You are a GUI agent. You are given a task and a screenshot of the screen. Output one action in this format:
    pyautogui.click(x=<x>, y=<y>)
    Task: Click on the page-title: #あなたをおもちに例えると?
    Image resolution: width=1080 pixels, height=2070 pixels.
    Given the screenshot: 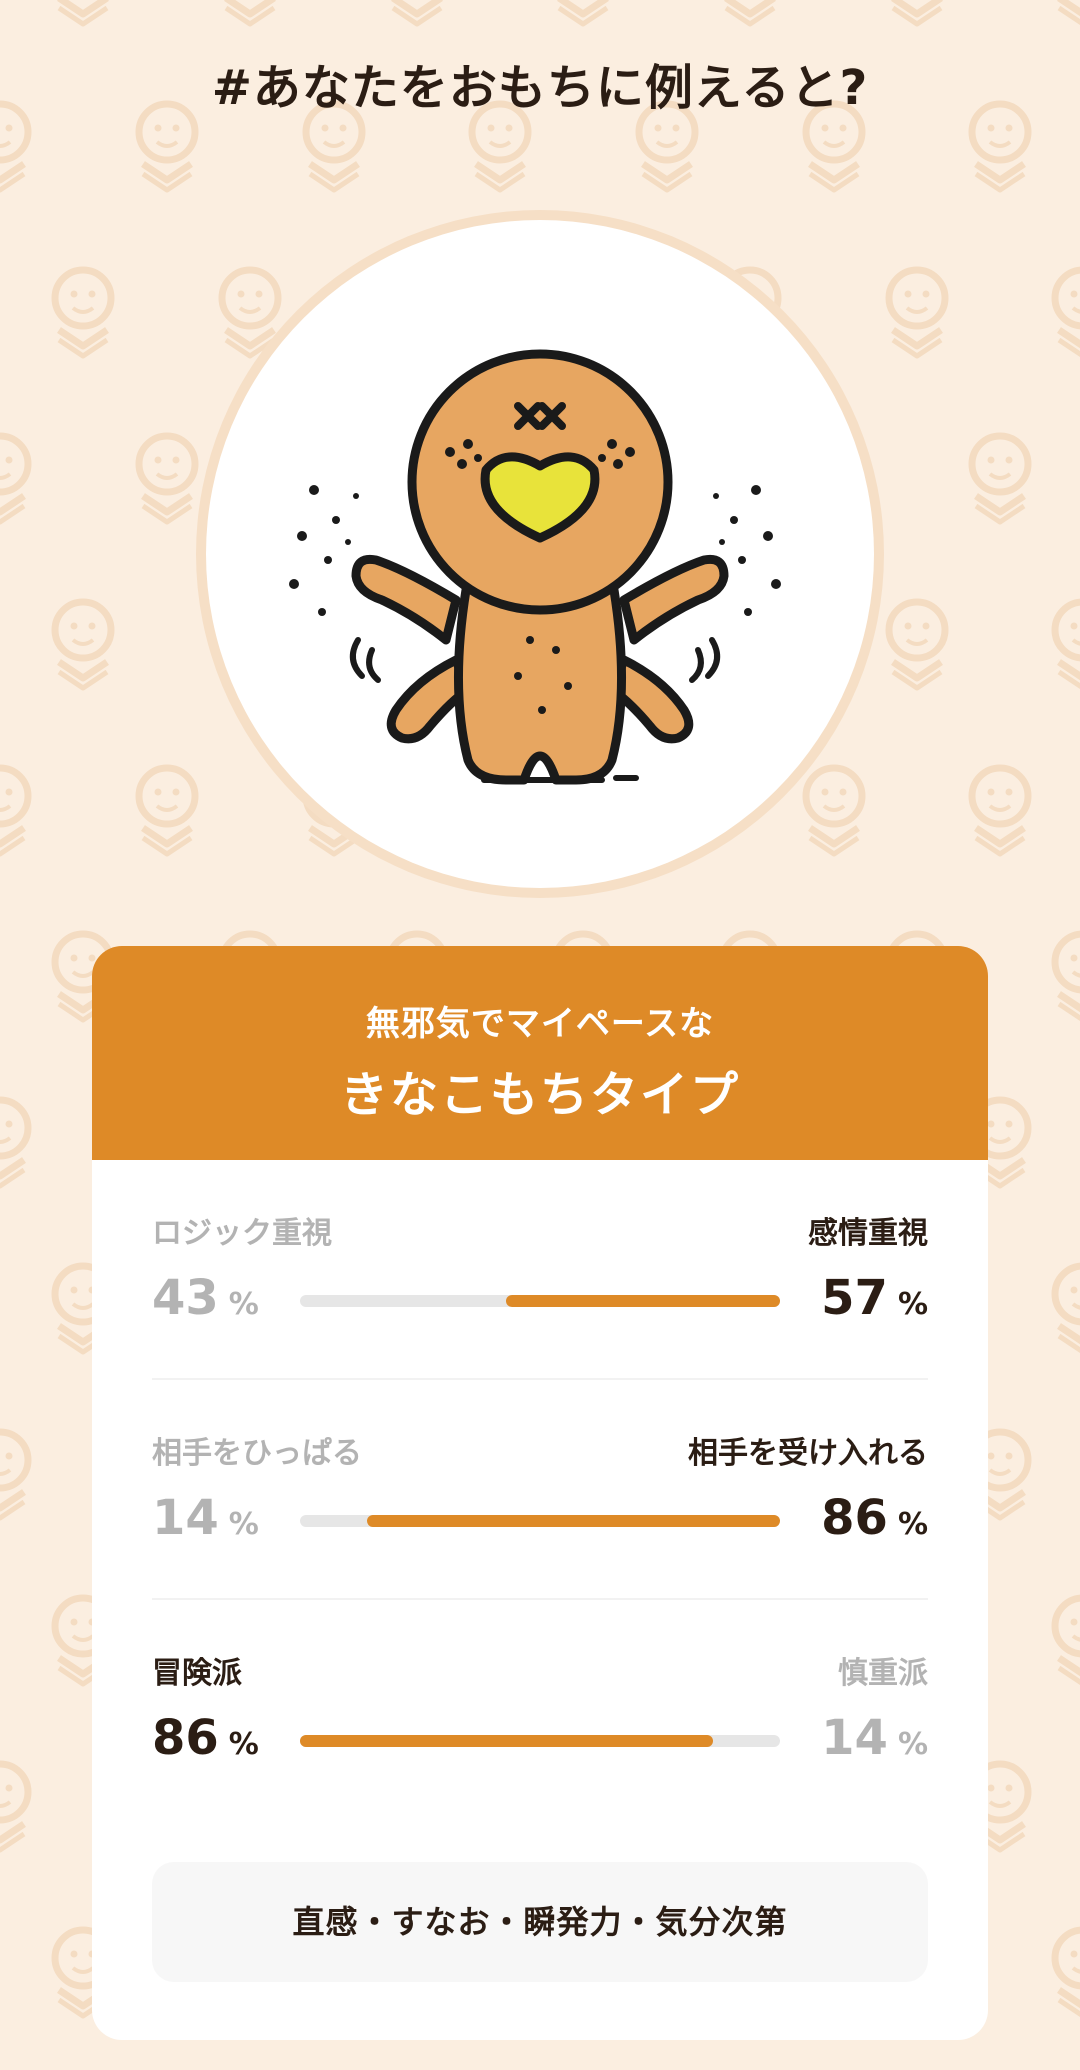 What is the action you would take?
    pyautogui.click(x=540, y=88)
    